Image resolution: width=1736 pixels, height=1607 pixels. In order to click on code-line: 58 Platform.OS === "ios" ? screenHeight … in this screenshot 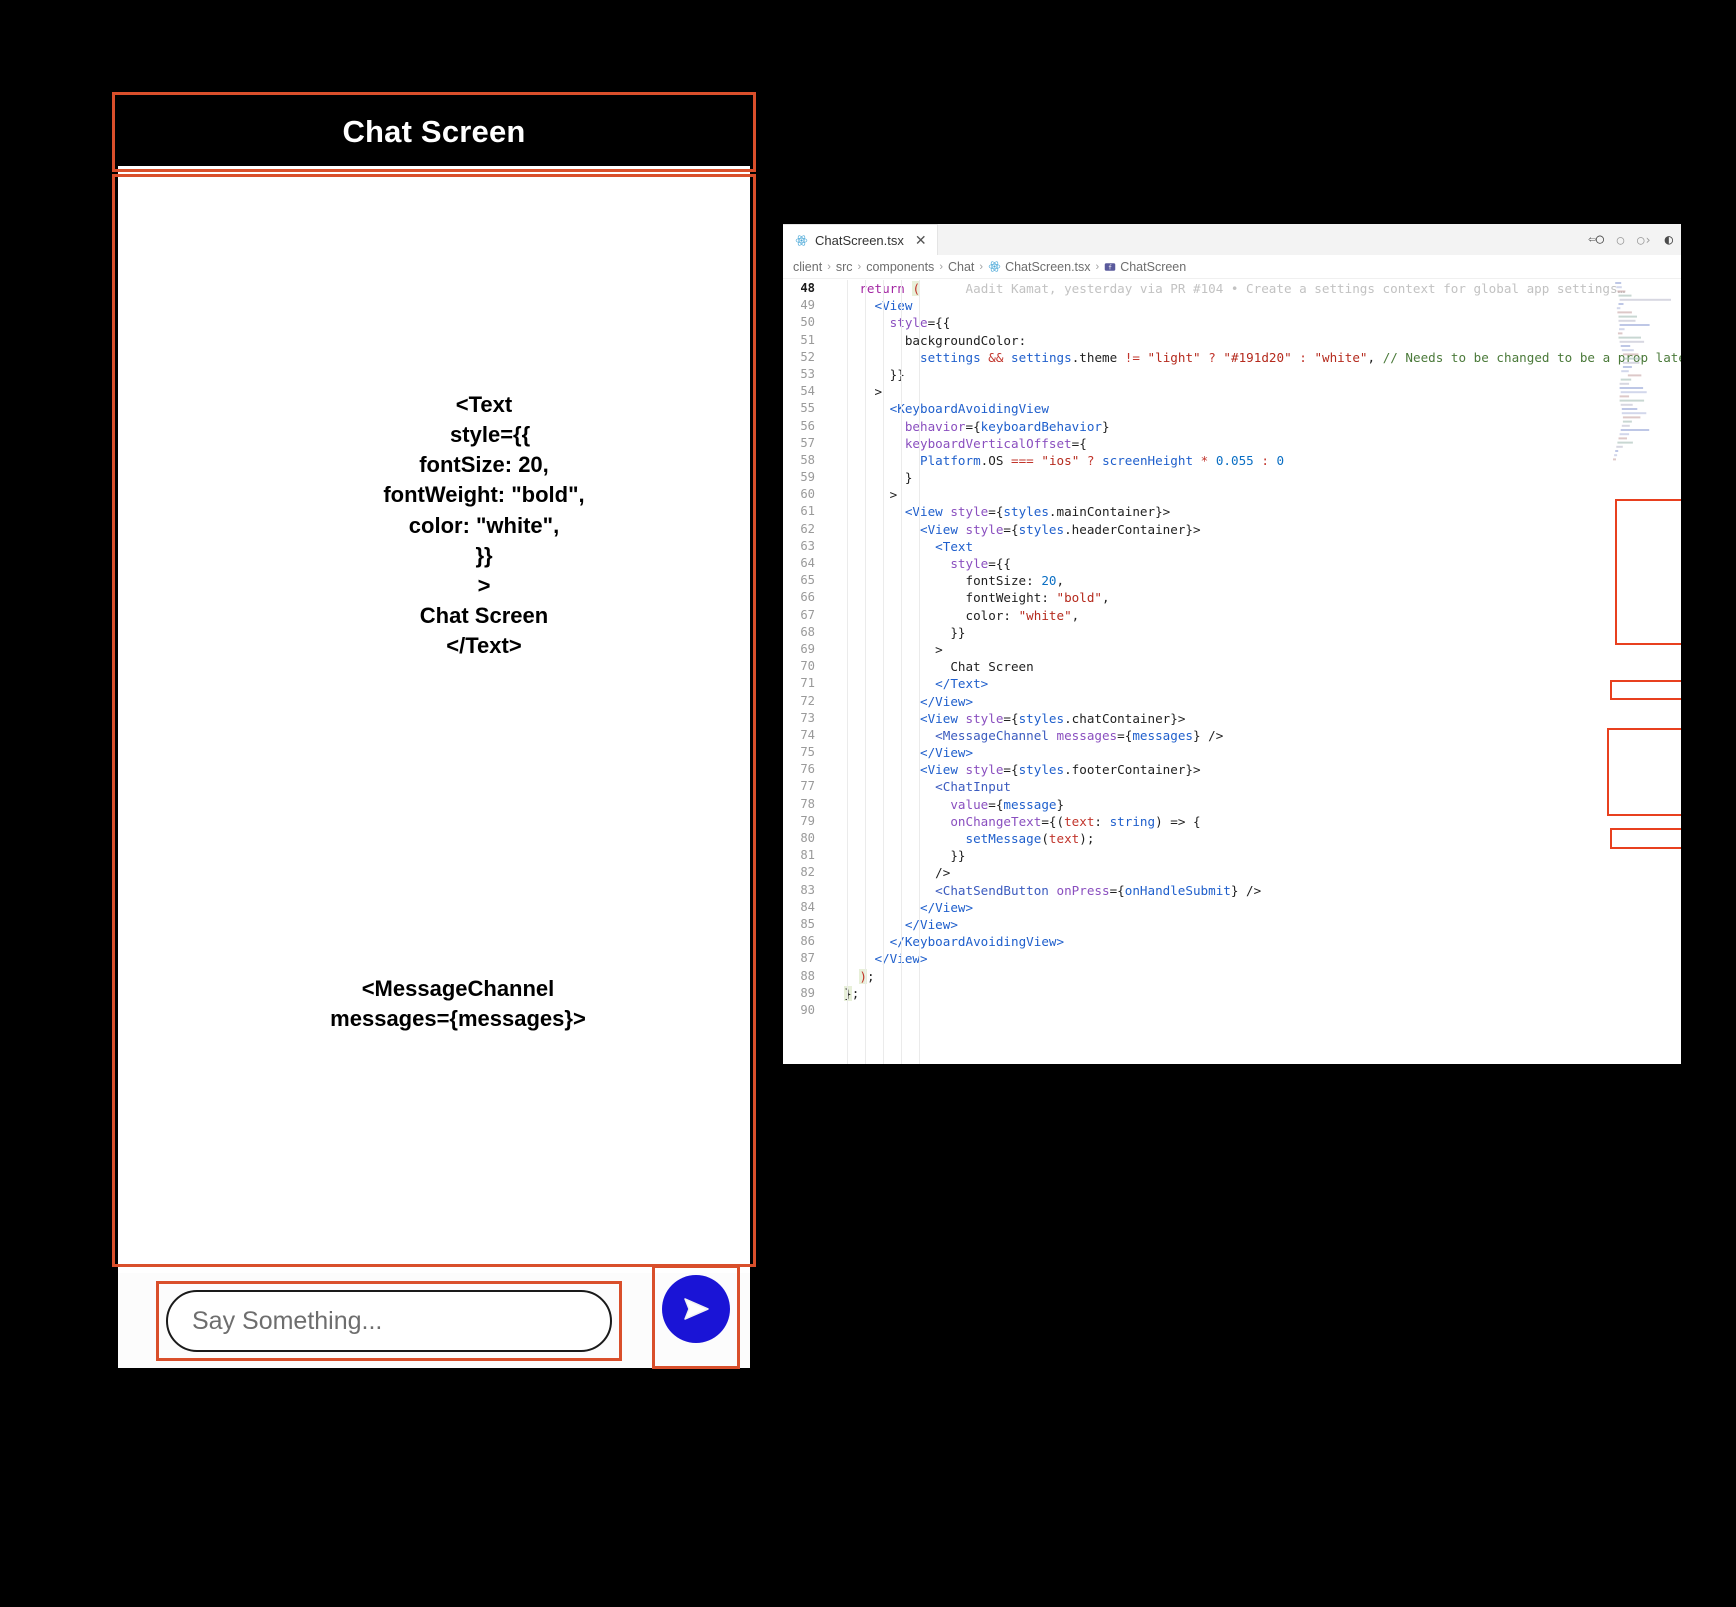, I will do `click(1232, 460)`.